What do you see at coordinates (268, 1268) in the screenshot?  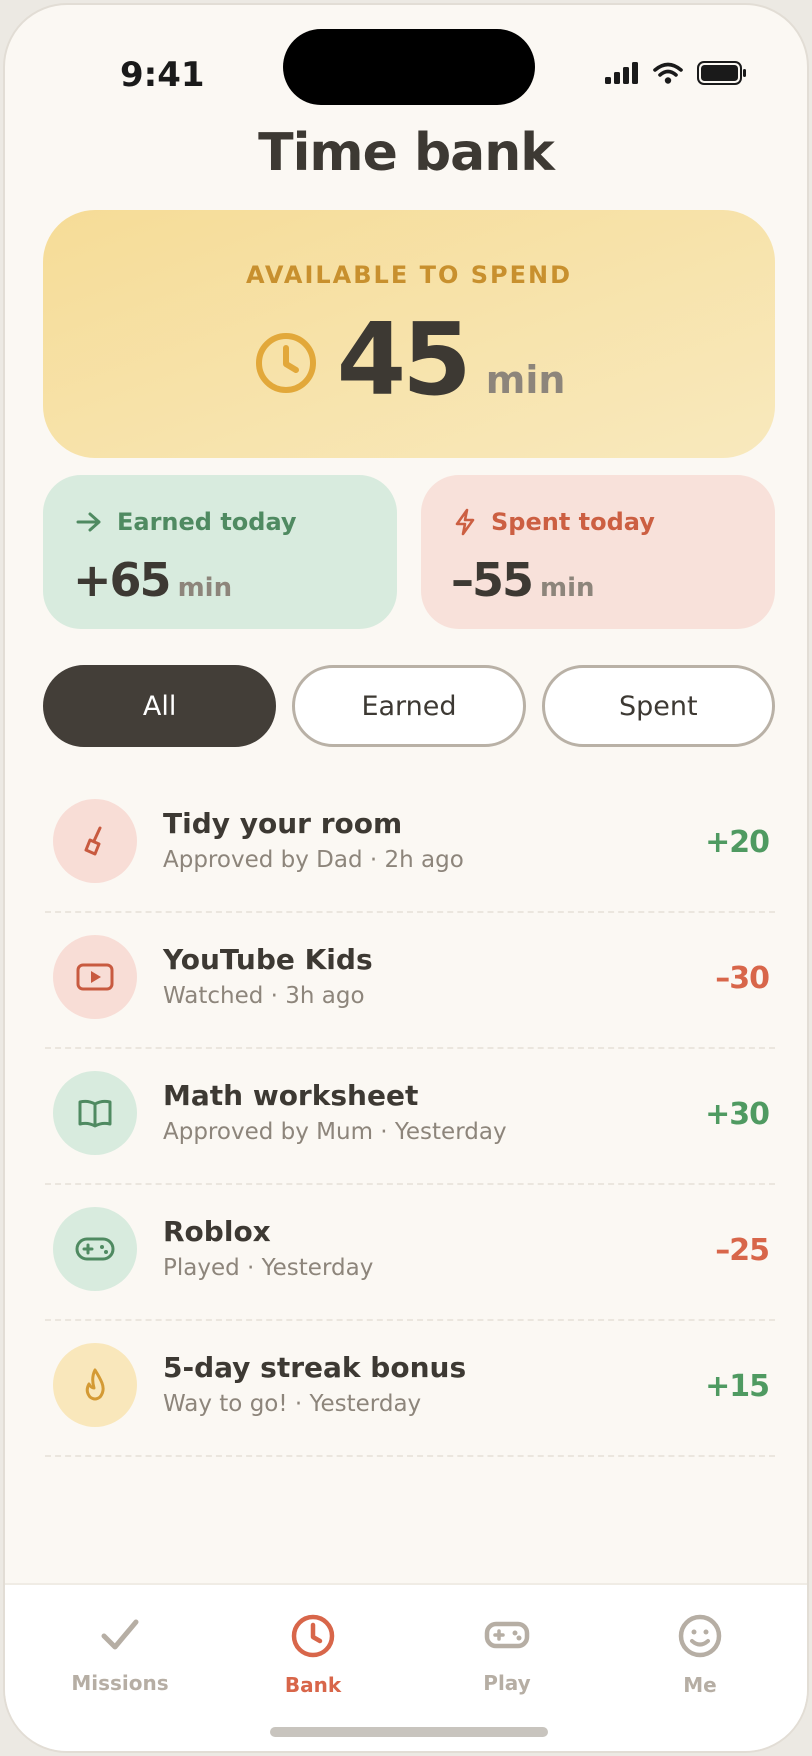 I see `item-subtitle: Played · Yesterday` at bounding box center [268, 1268].